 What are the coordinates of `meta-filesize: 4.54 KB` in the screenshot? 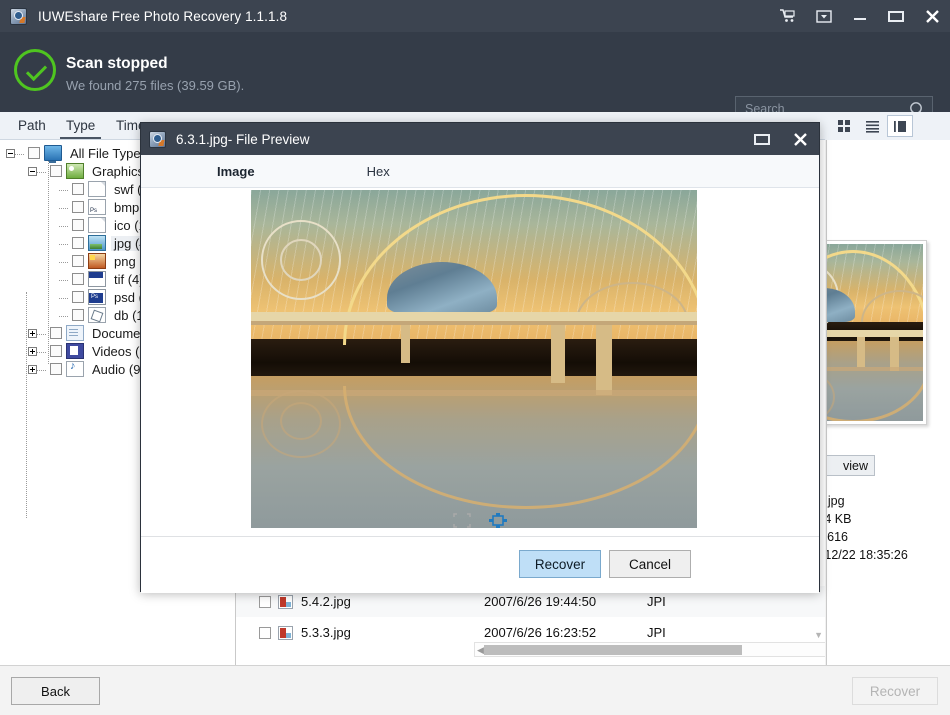 It's located at (839, 519).